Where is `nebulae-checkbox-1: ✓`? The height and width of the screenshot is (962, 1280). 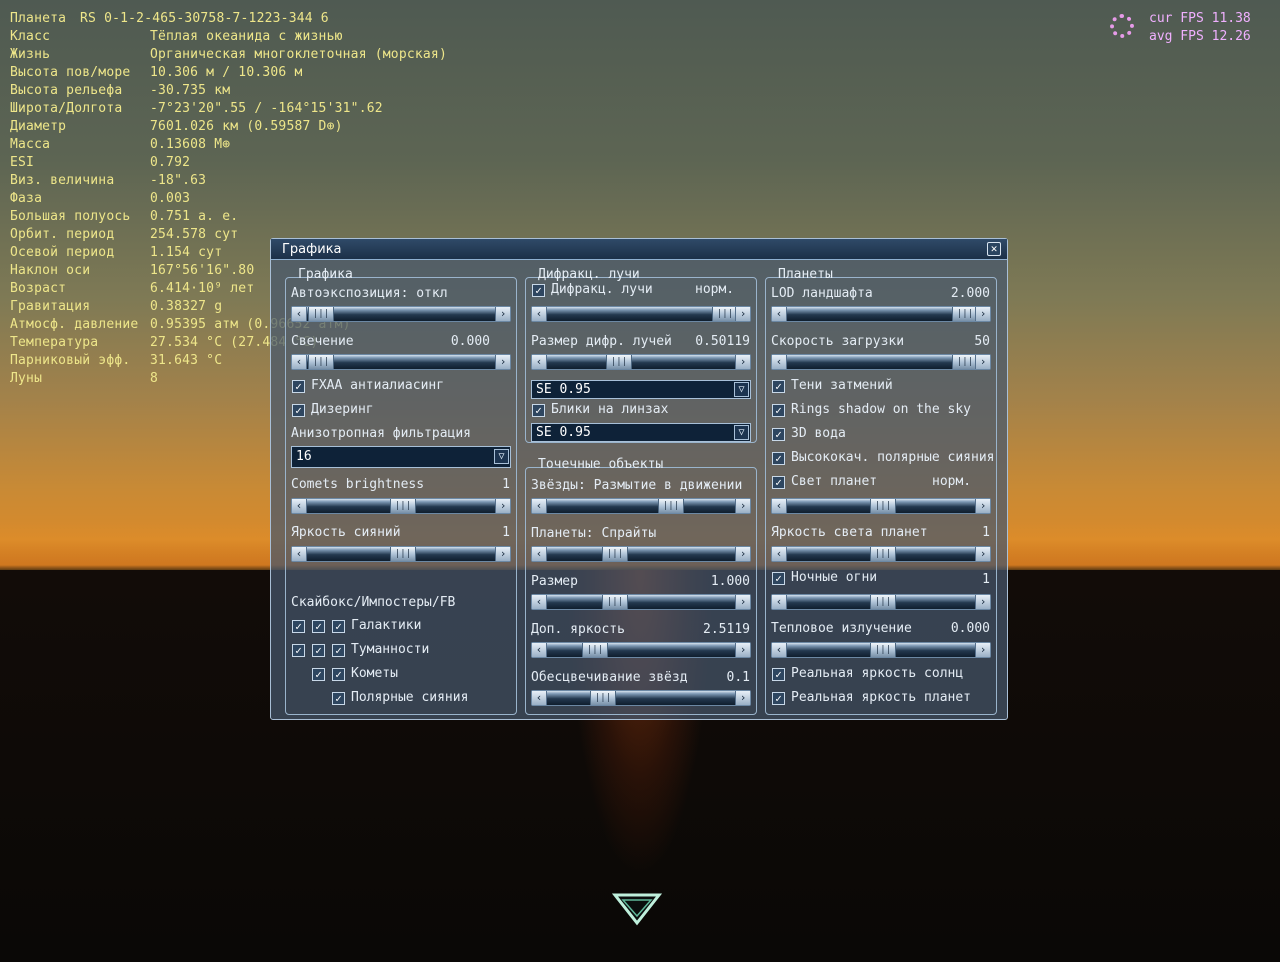
nebulae-checkbox-1: ✓ is located at coordinates (298, 650).